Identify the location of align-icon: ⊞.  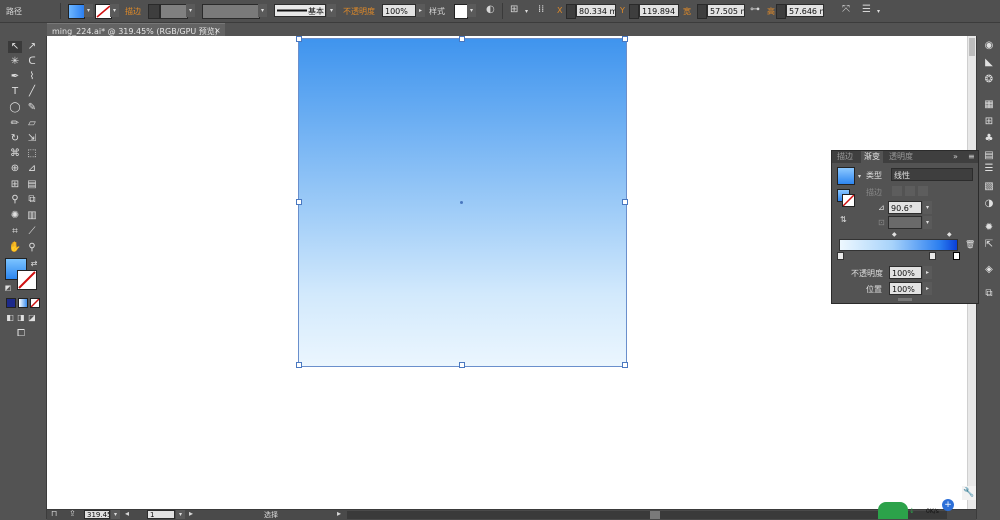
(514, 10).